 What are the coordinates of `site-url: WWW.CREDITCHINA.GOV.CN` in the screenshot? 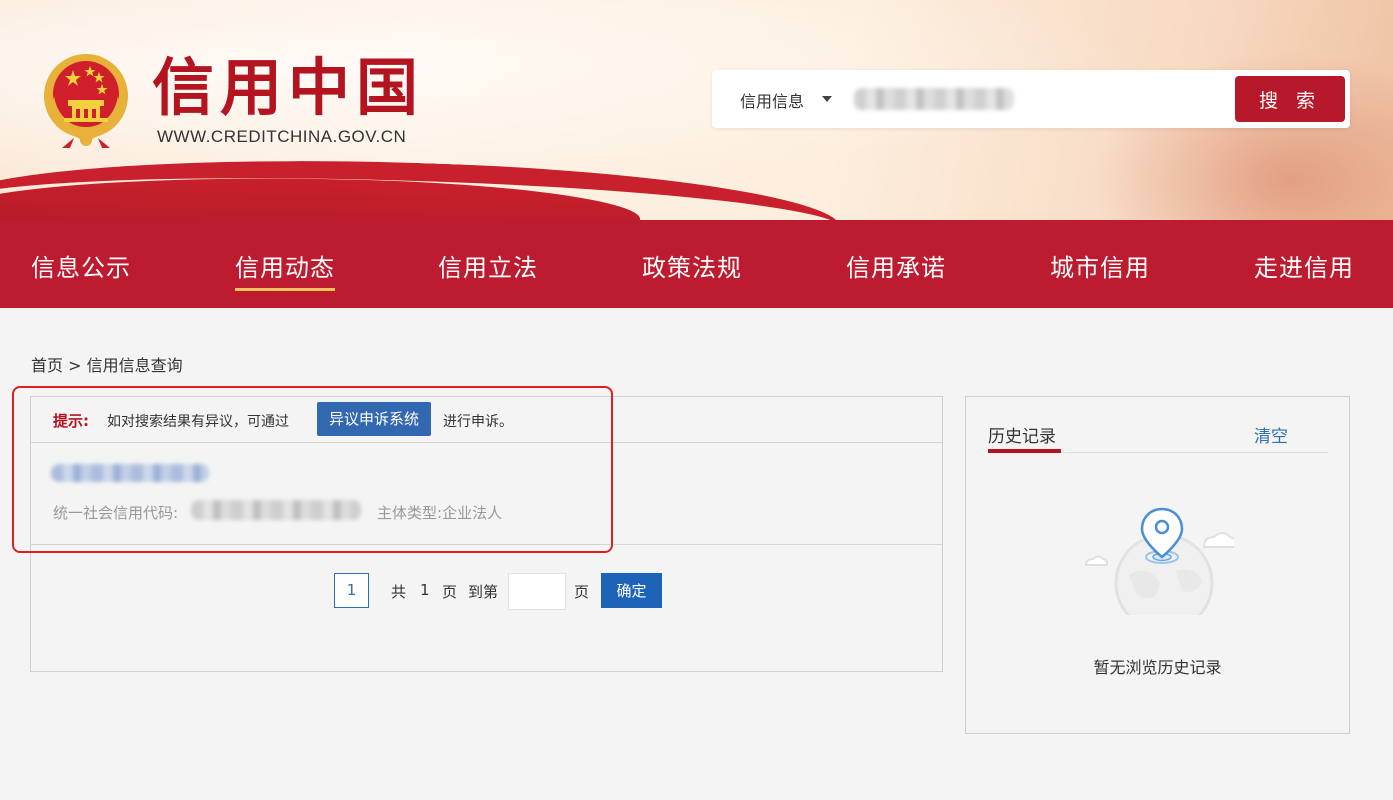 It's located at (282, 136).